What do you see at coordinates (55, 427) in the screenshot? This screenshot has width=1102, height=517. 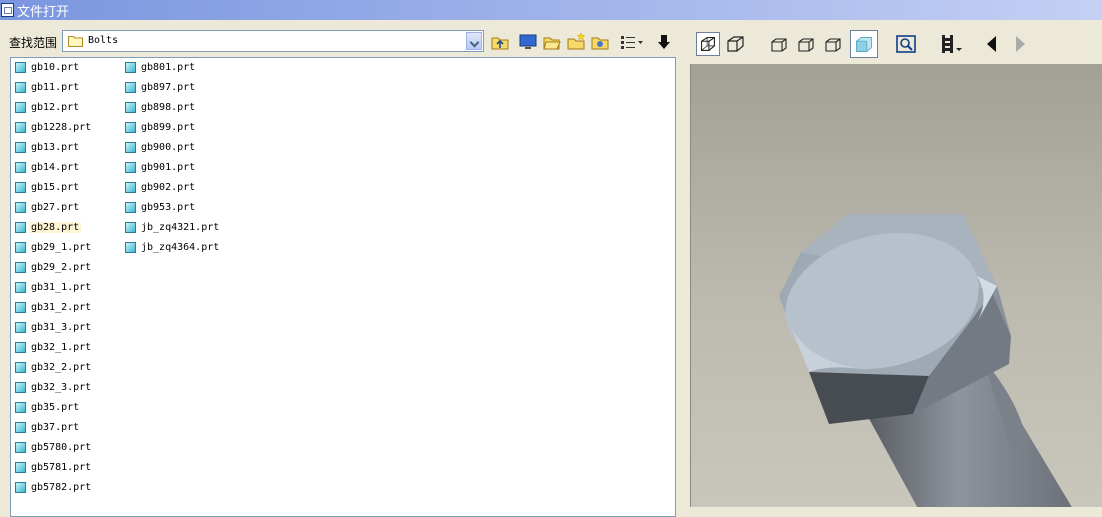 I see `file-name: gb37.prt` at bounding box center [55, 427].